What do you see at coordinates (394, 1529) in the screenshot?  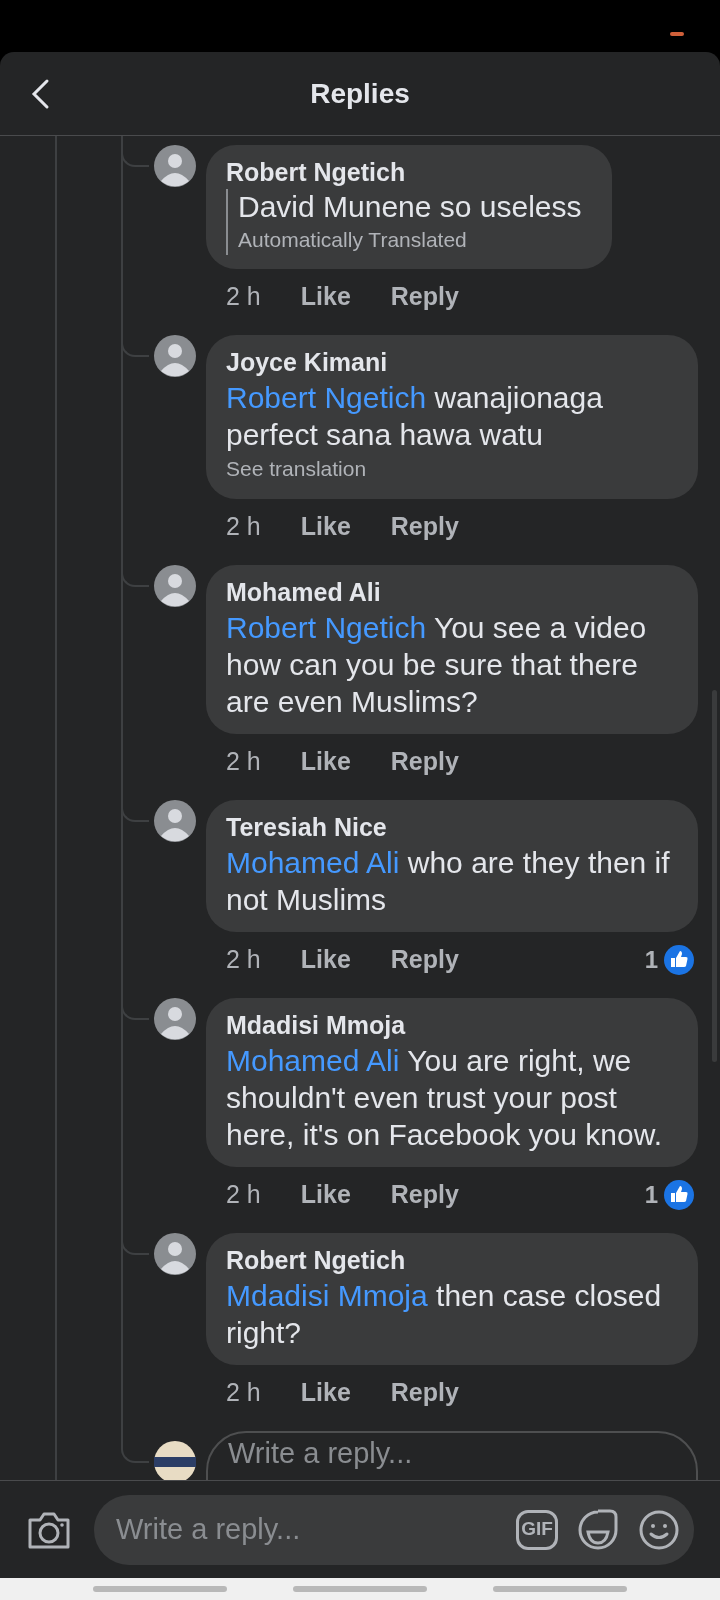 I see `reply-field: Write a reply... GIF` at bounding box center [394, 1529].